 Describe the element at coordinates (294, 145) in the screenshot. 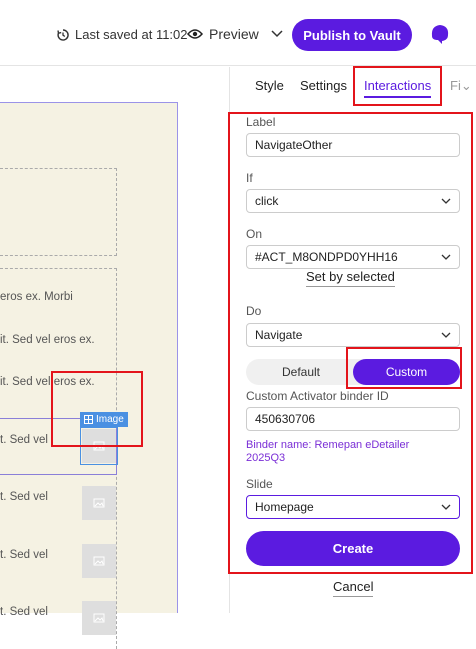

I see `label-input-value: NavigateOther` at that location.